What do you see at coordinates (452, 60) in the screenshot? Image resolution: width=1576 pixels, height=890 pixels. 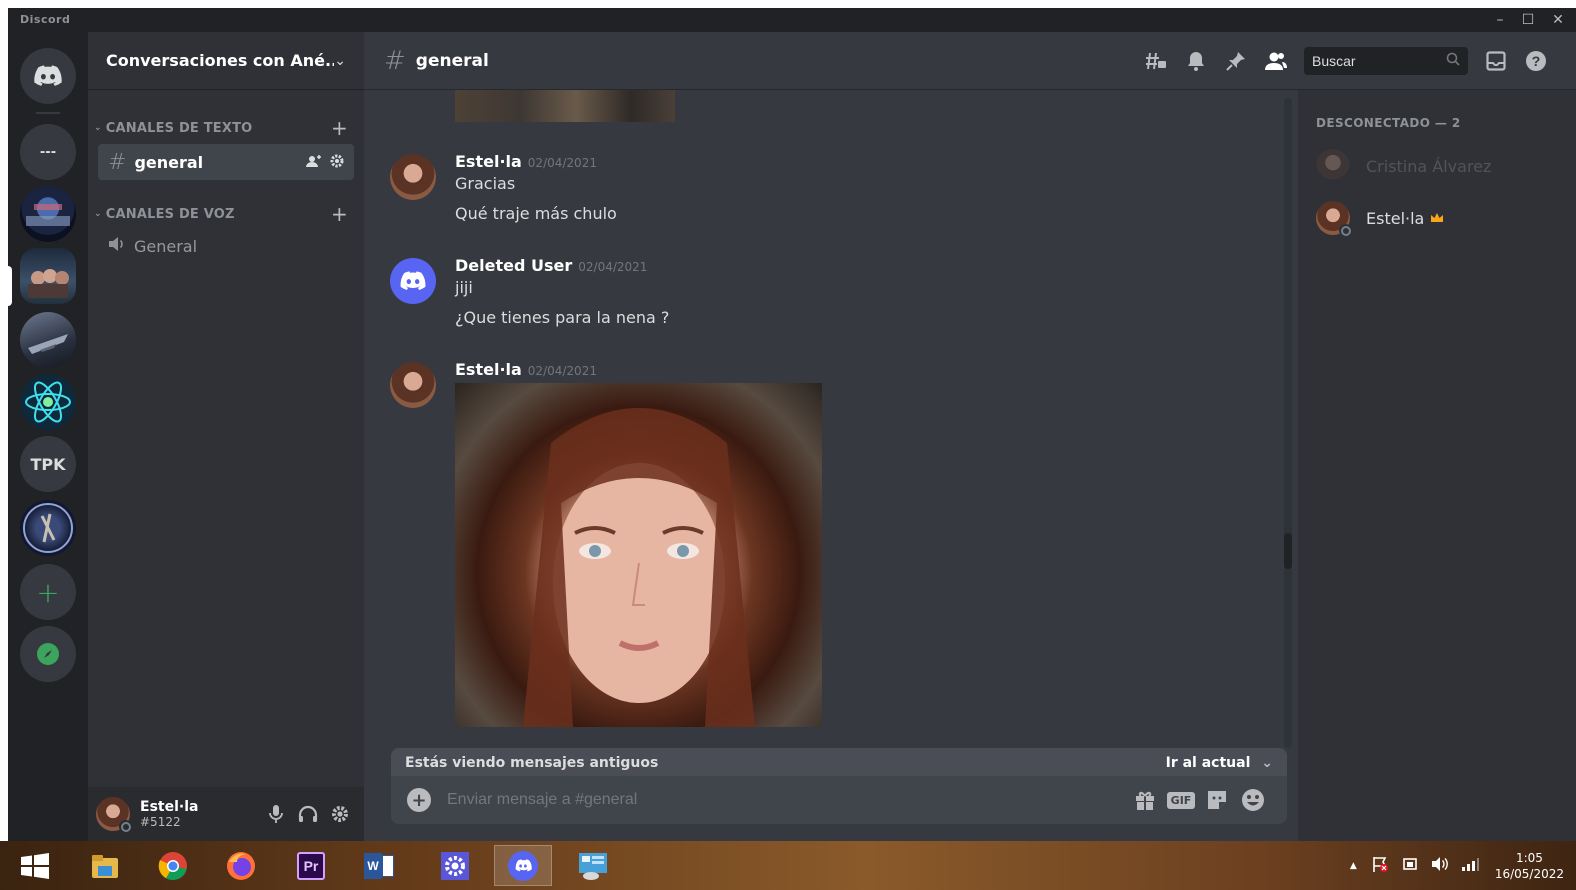 I see `channel-title: general` at bounding box center [452, 60].